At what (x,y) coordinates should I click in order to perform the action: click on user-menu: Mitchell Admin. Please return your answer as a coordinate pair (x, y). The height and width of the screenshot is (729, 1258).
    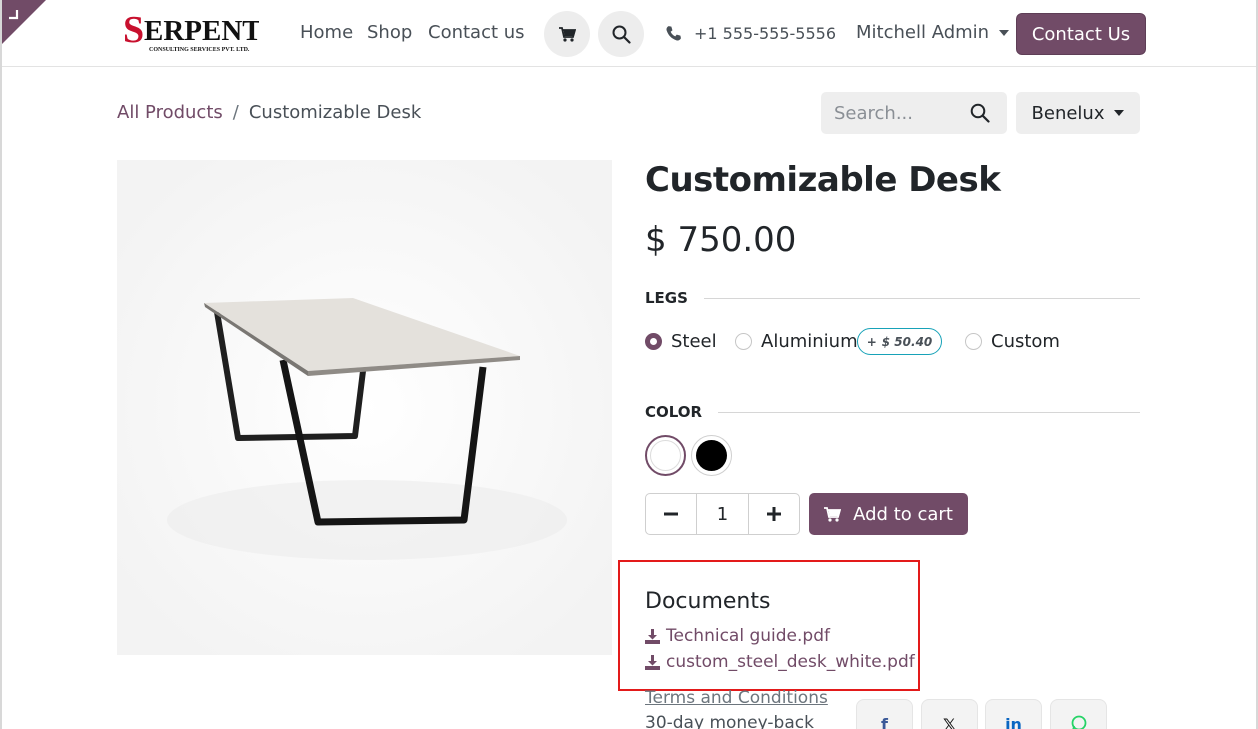
    Looking at the image, I should click on (933, 32).